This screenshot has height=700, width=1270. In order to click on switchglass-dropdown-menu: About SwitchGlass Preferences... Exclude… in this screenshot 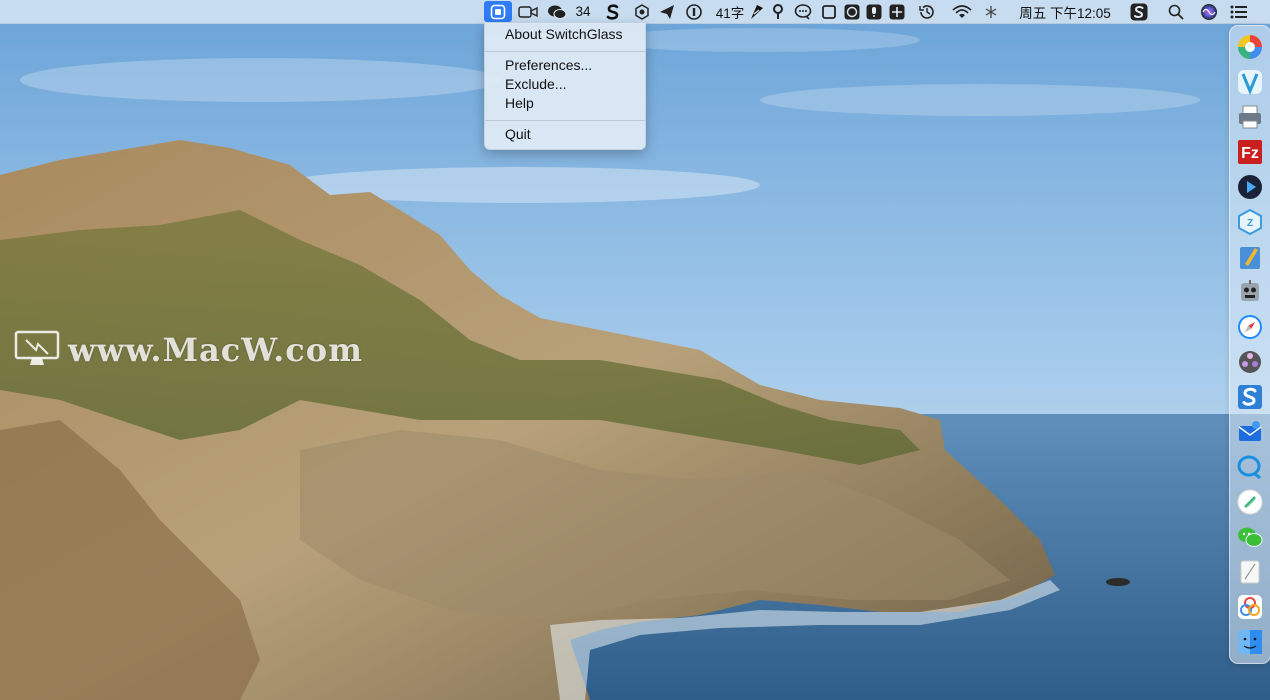, I will do `click(565, 86)`.